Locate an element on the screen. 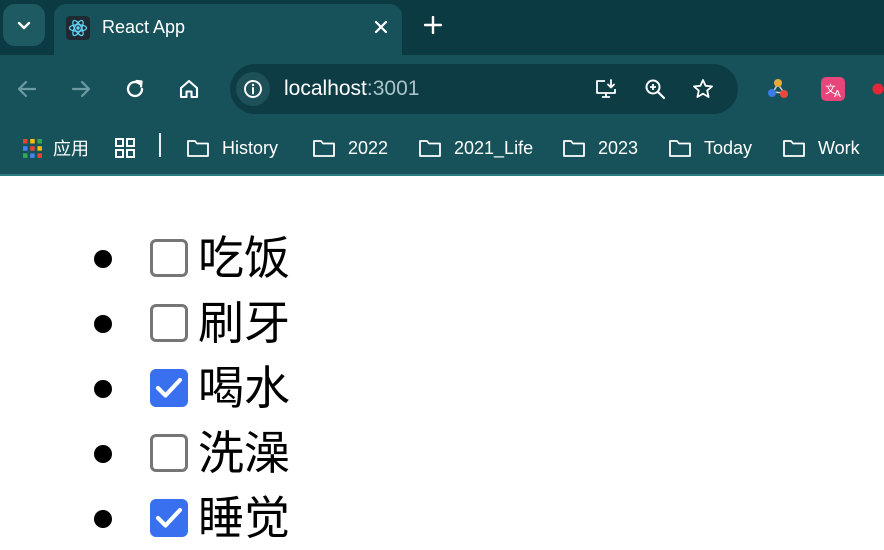 Image resolution: width=884 pixels, height=550 pixels. todo-text: 吃饭 is located at coordinates (244, 258).